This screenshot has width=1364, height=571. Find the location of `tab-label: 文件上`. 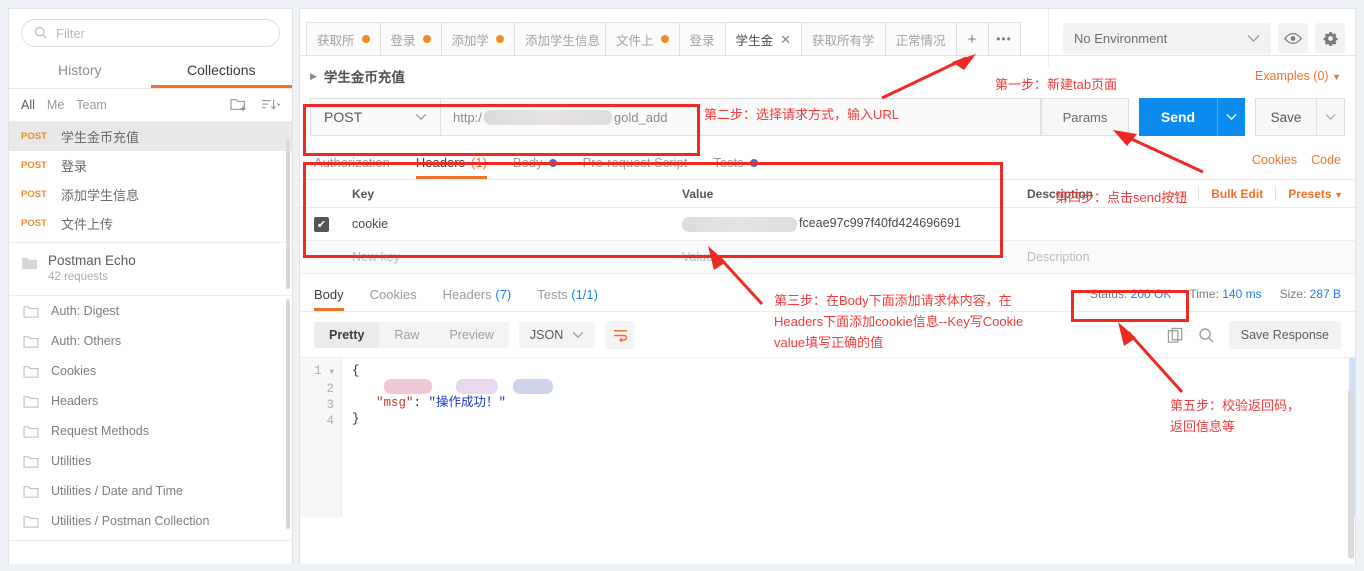

tab-label: 文件上 is located at coordinates (635, 40).